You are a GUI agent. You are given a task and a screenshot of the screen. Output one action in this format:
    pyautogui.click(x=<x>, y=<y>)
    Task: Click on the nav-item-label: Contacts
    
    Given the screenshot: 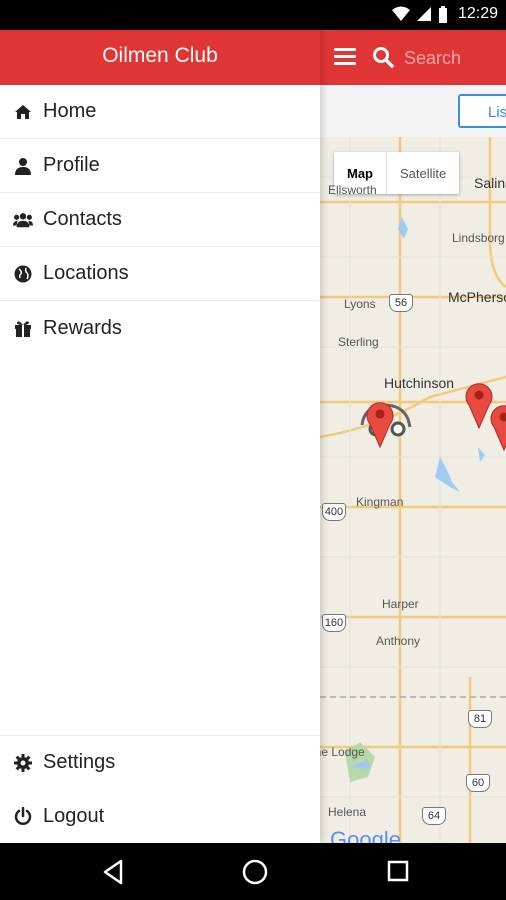 What is the action you would take?
    pyautogui.click(x=82, y=219)
    